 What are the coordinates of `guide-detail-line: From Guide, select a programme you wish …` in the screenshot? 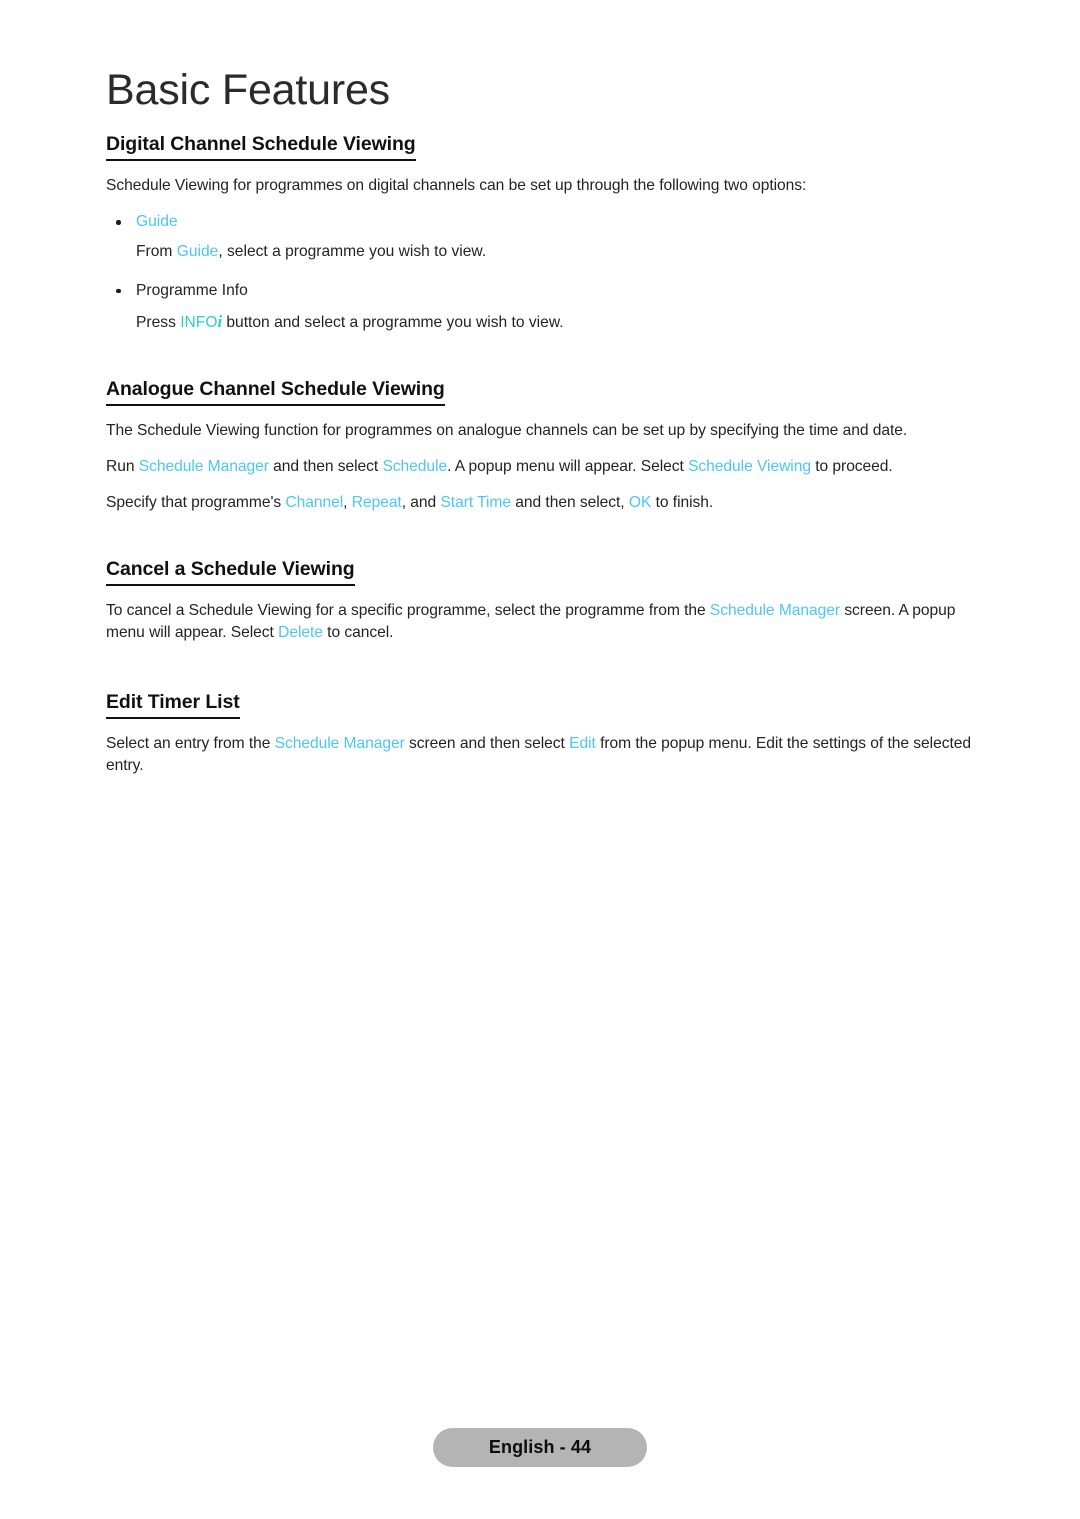 It's located at (546, 252).